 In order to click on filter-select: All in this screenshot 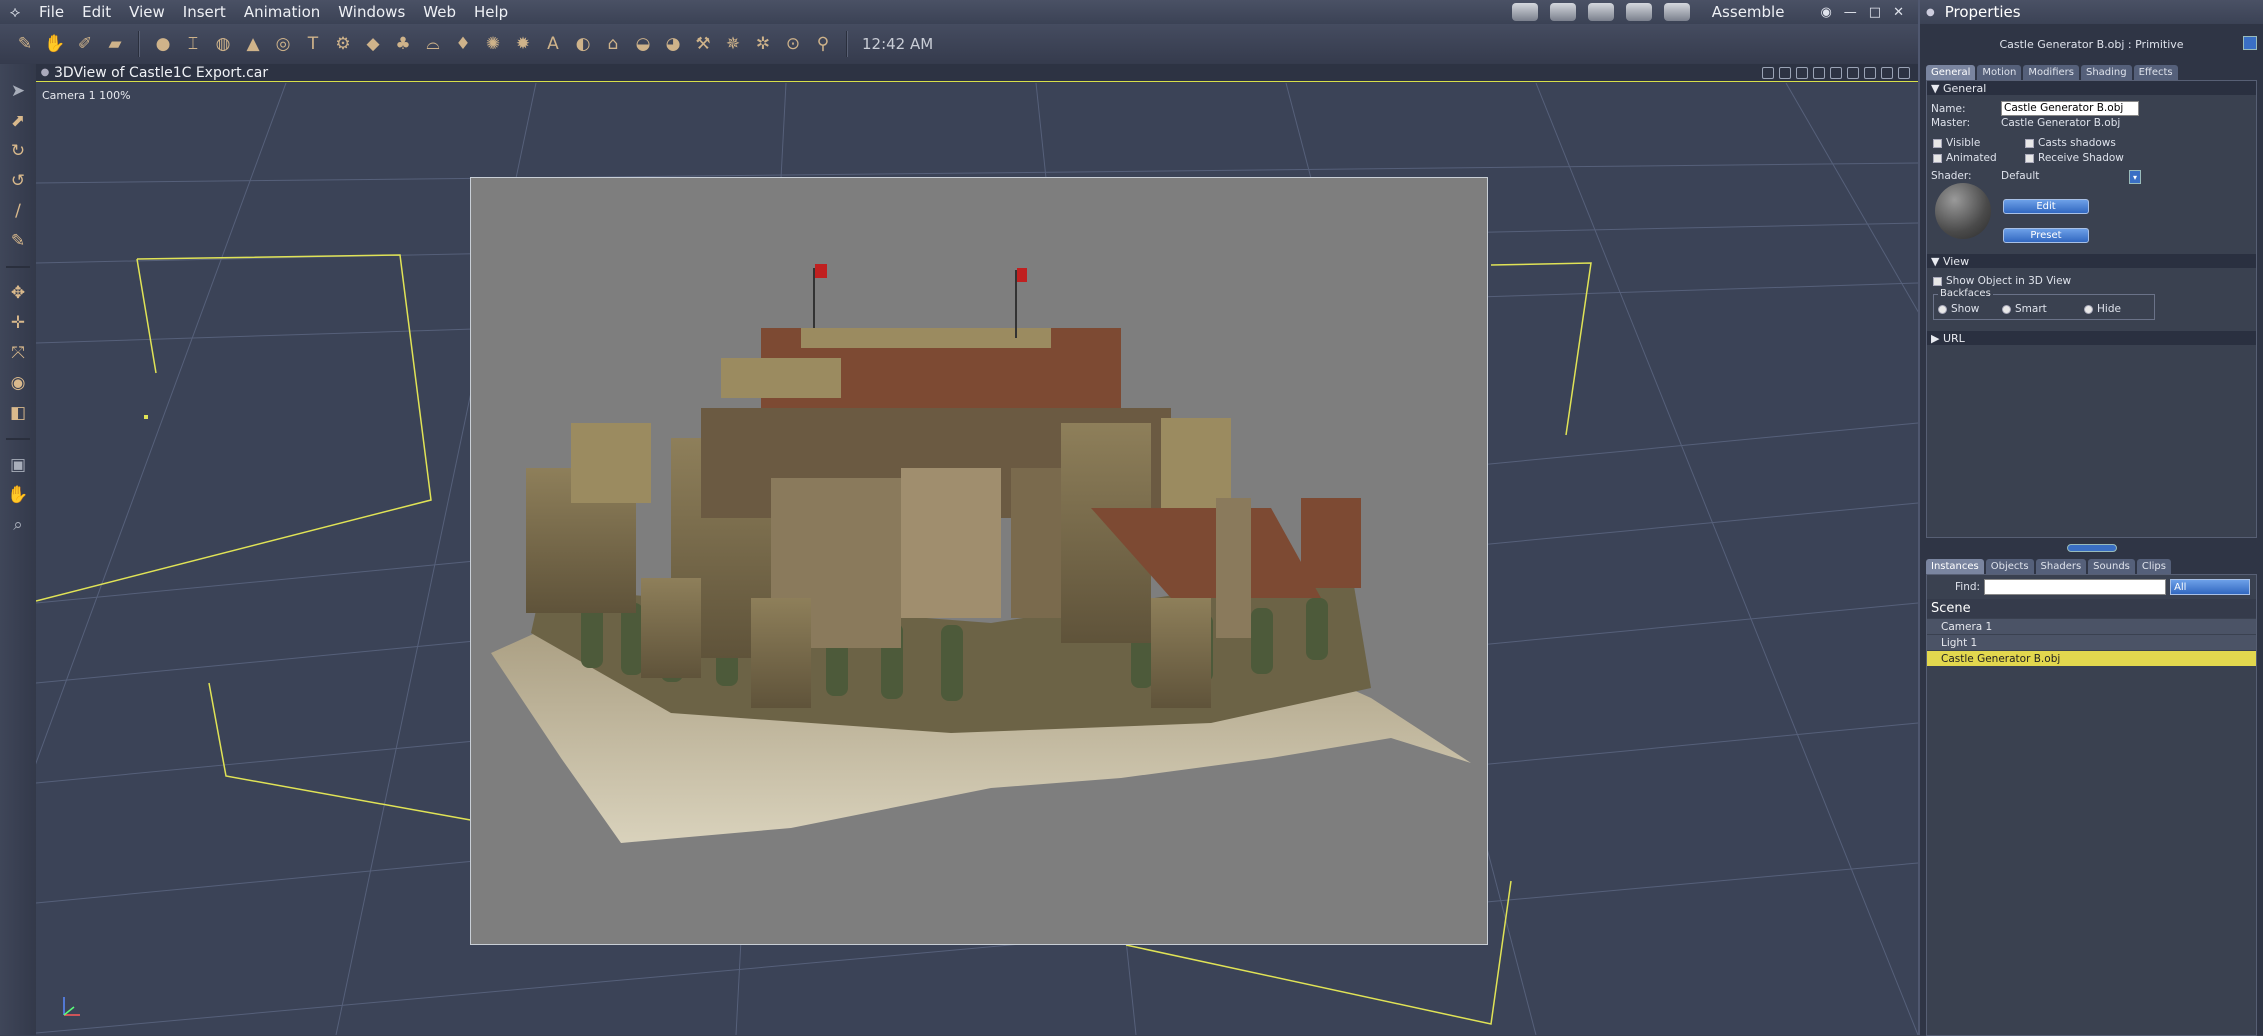, I will do `click(2210, 587)`.